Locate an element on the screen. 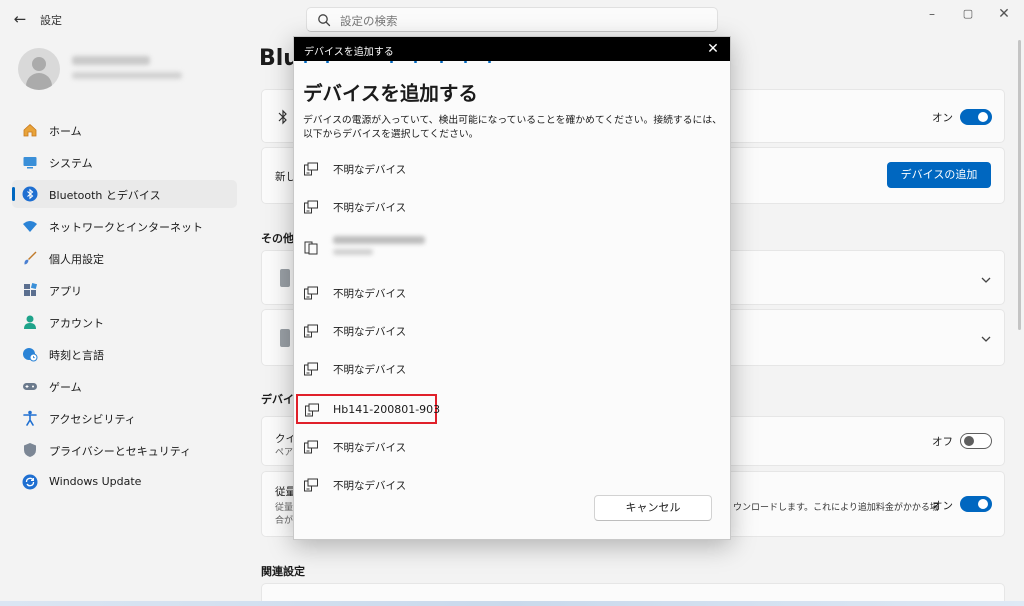 The image size is (1024, 606). sidebar-item-system: システム is located at coordinates (124, 162).